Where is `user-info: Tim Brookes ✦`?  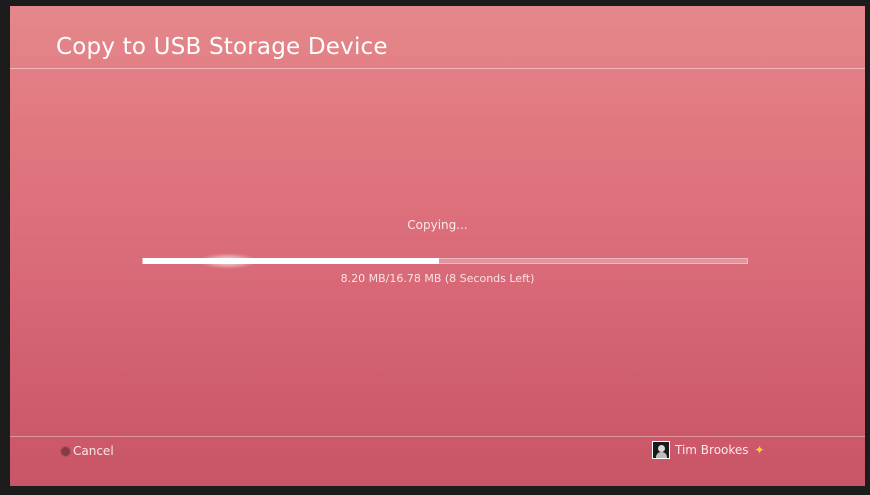
user-info: Tim Brookes ✦ is located at coordinates (708, 450).